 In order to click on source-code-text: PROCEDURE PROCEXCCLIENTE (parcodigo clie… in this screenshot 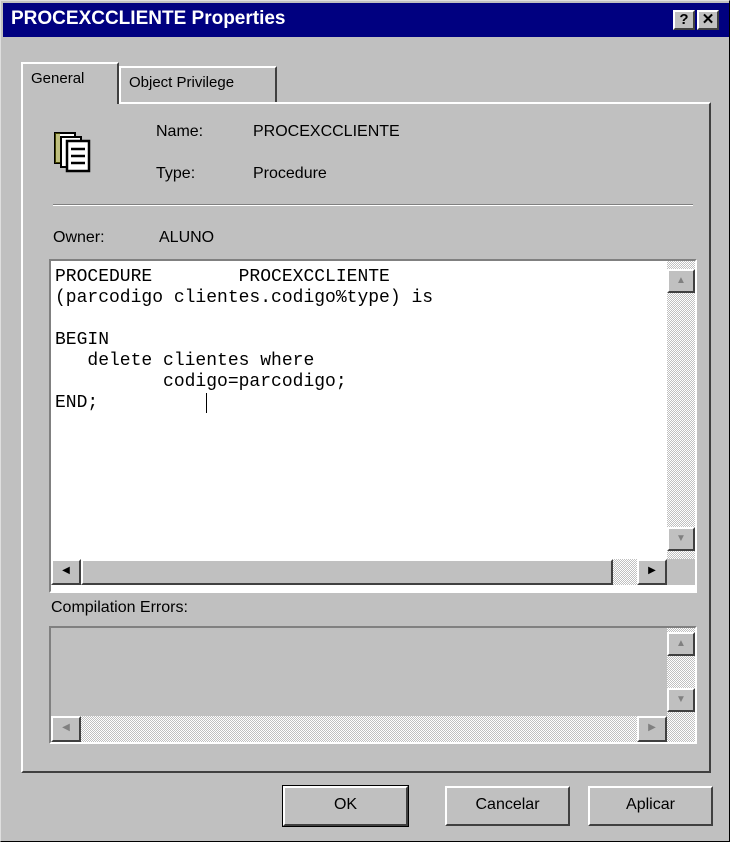, I will do `click(244, 340)`.